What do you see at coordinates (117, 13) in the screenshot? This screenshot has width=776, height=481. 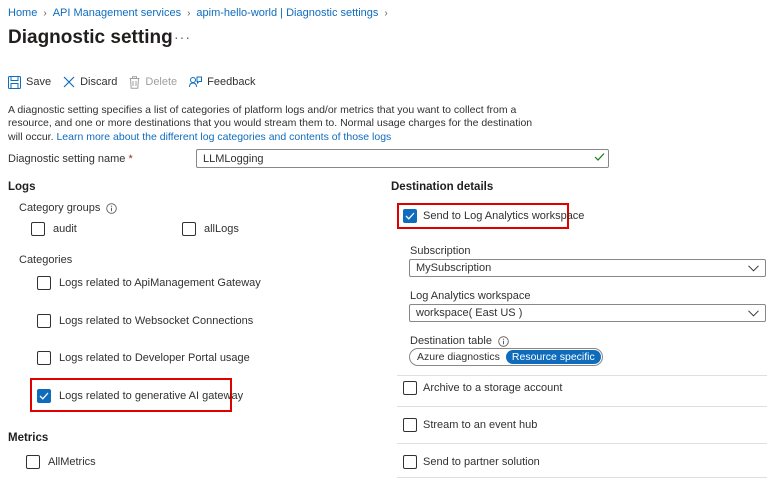 I see `breadcrumb-api-management-services: API Management services` at bounding box center [117, 13].